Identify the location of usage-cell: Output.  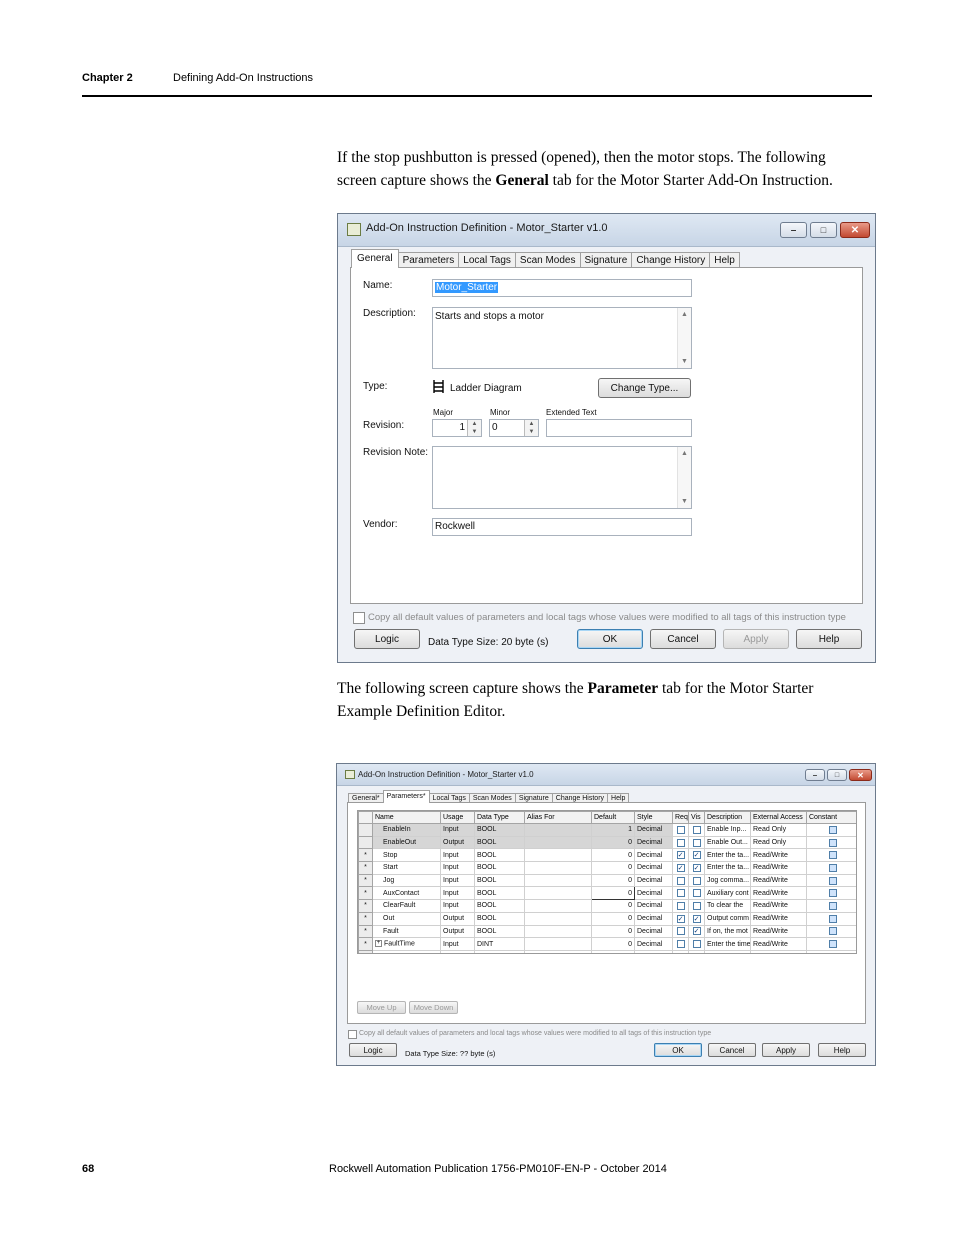
(457, 931).